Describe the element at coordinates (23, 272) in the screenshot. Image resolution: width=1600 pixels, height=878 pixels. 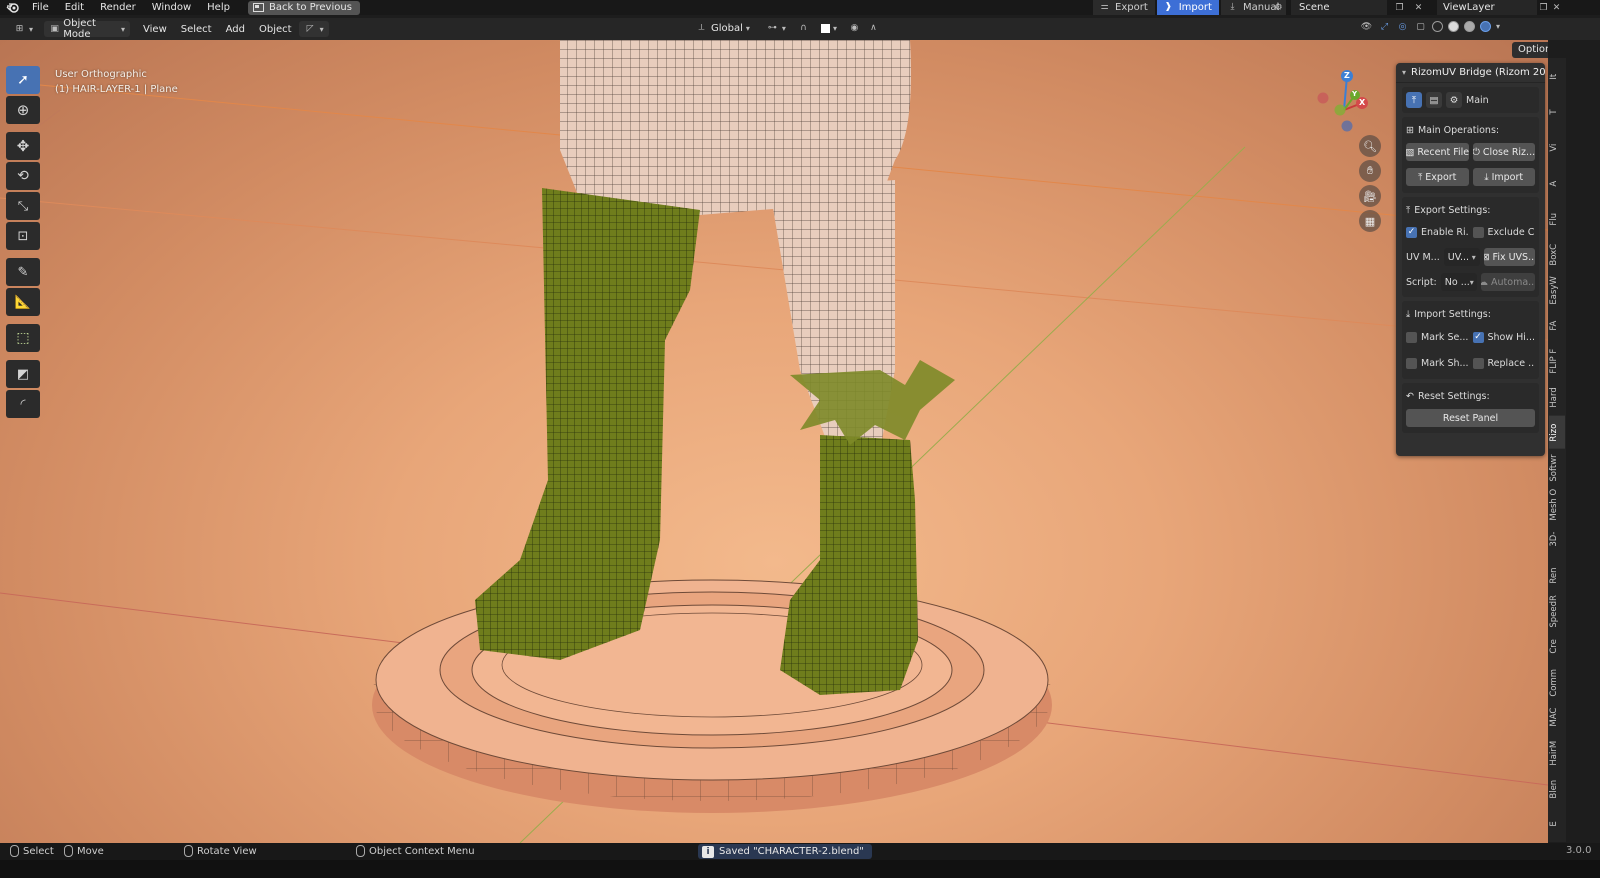
I see `annotate-tool: ✎` at that location.